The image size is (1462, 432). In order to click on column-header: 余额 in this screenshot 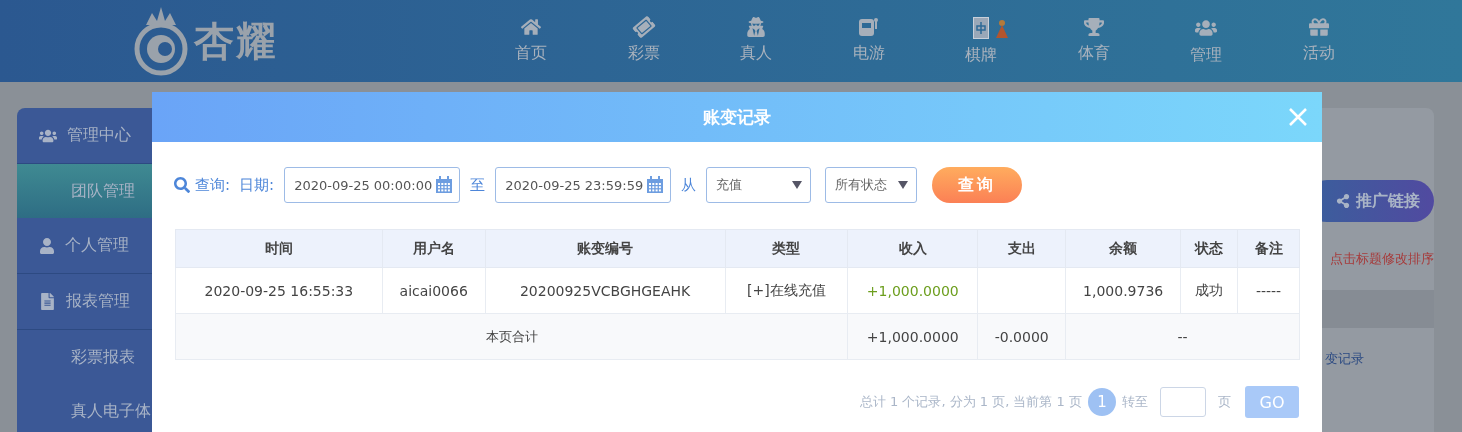, I will do `click(1123, 248)`.